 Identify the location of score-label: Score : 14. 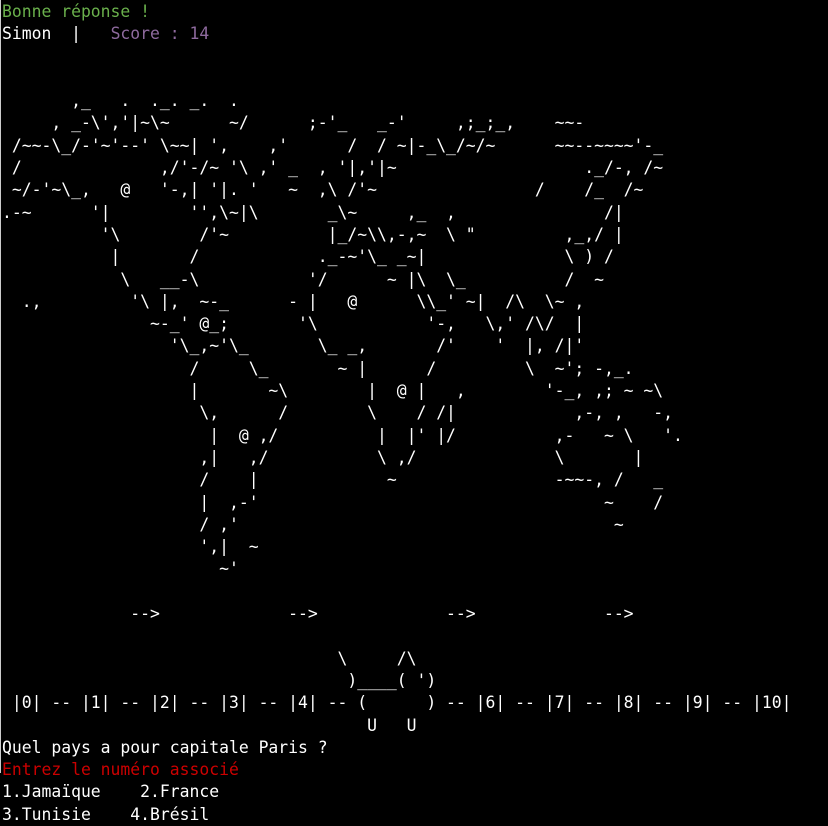
(160, 34).